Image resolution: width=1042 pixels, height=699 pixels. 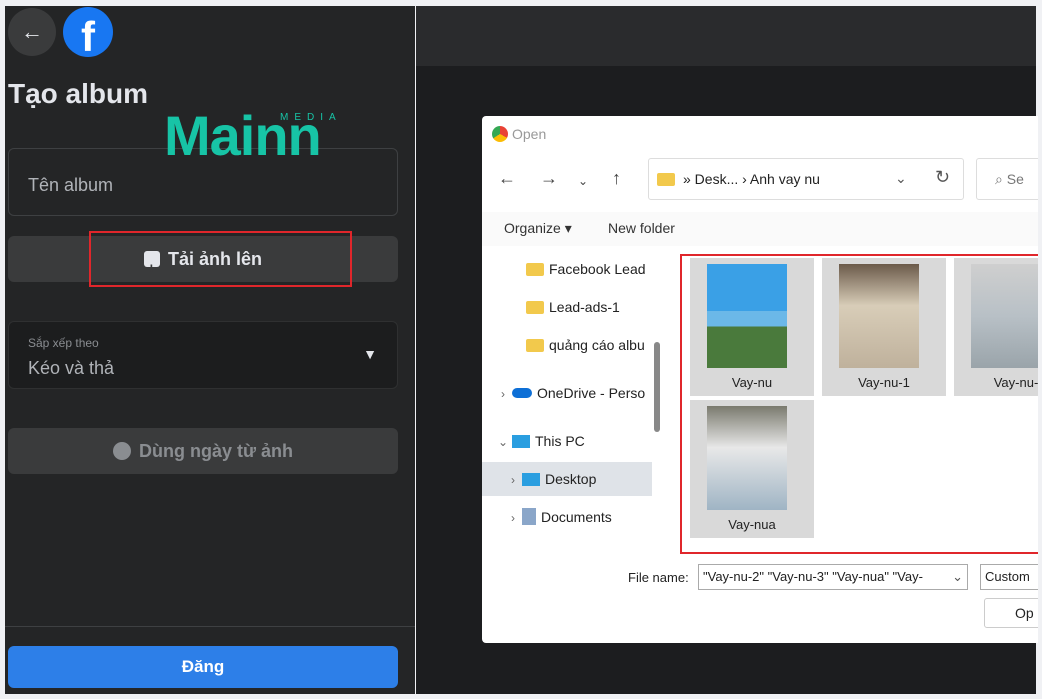 I want to click on tree-label: Facebook Lead, so click(x=597, y=269).